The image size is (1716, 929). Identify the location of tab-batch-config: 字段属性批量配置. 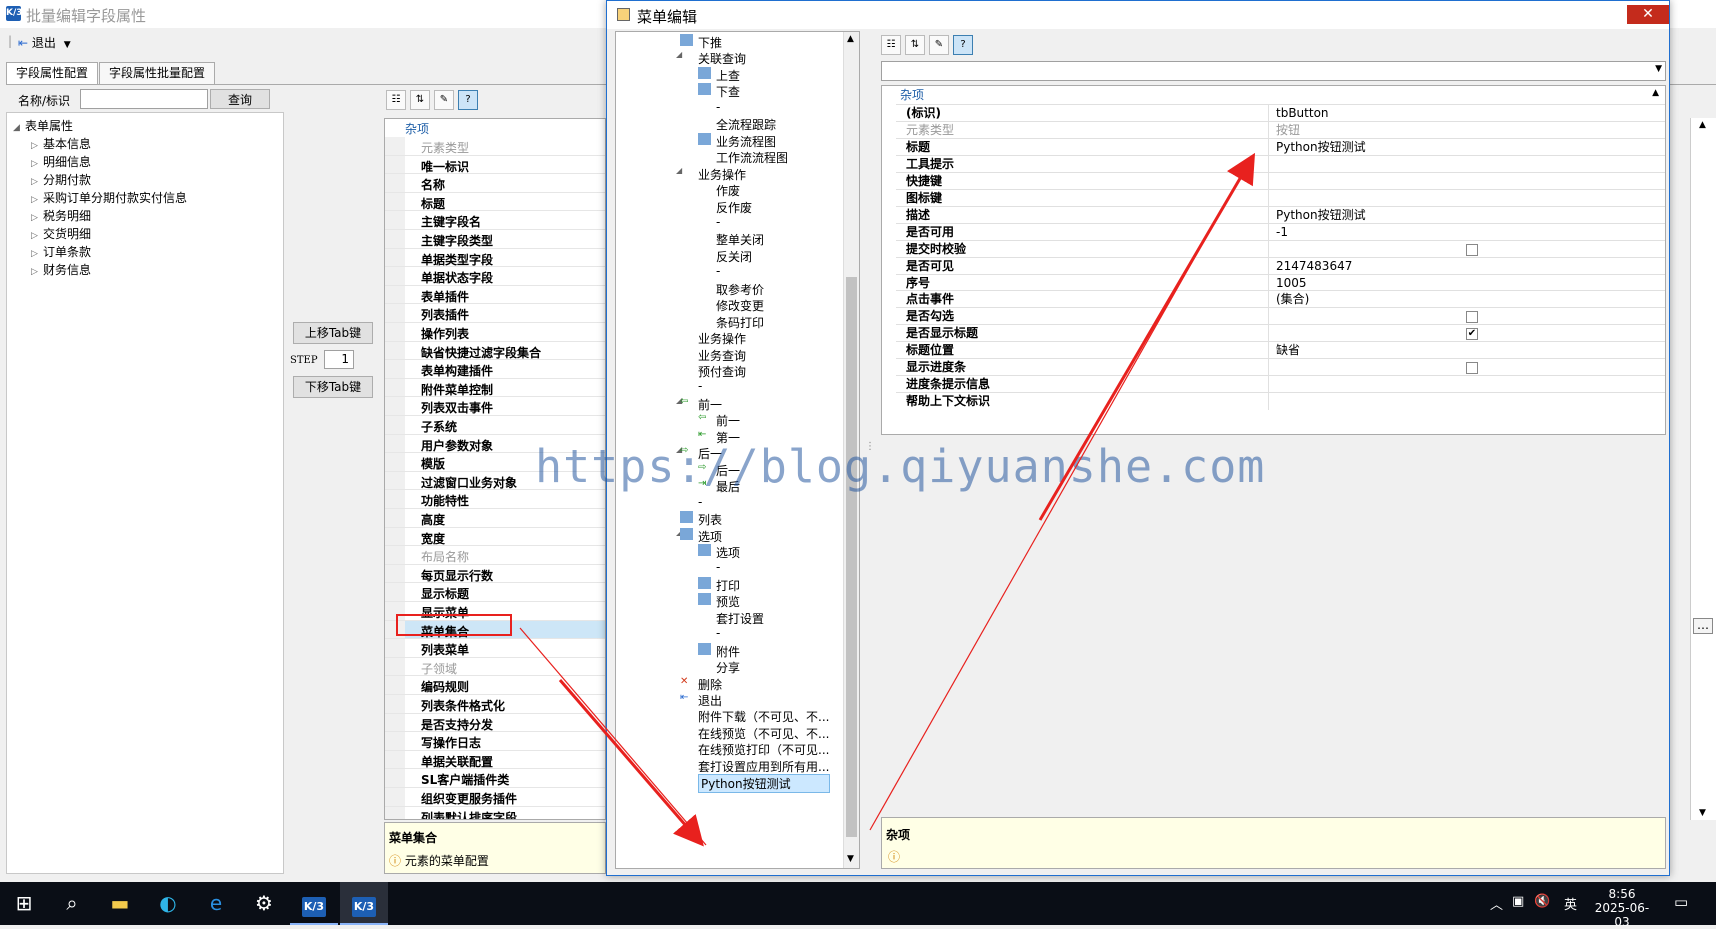
(157, 73).